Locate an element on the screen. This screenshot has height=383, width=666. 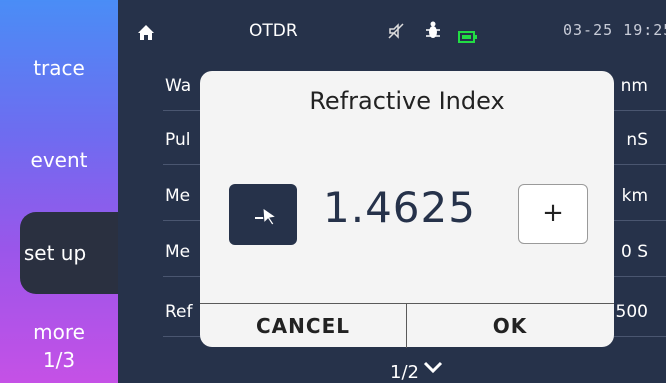
sidebar-item-setup: set up is located at coordinates (69, 253).